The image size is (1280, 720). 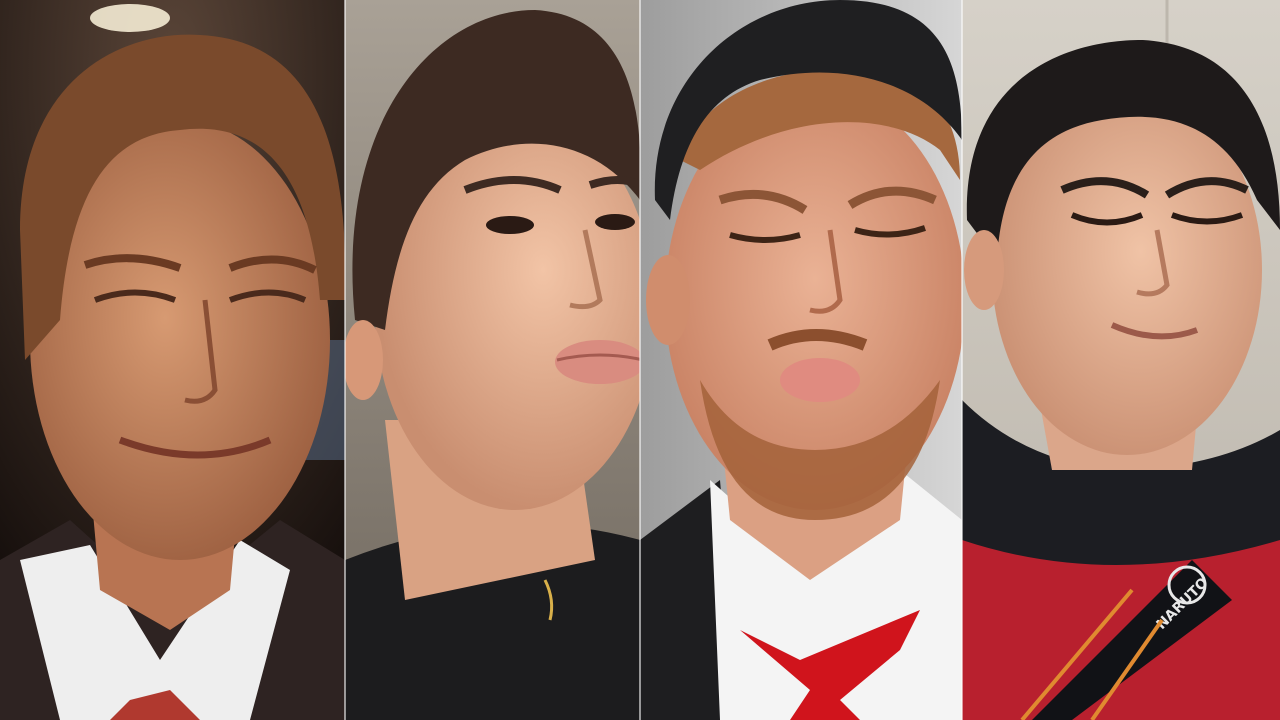 What do you see at coordinates (130, 18) in the screenshot?
I see `lamp-light` at bounding box center [130, 18].